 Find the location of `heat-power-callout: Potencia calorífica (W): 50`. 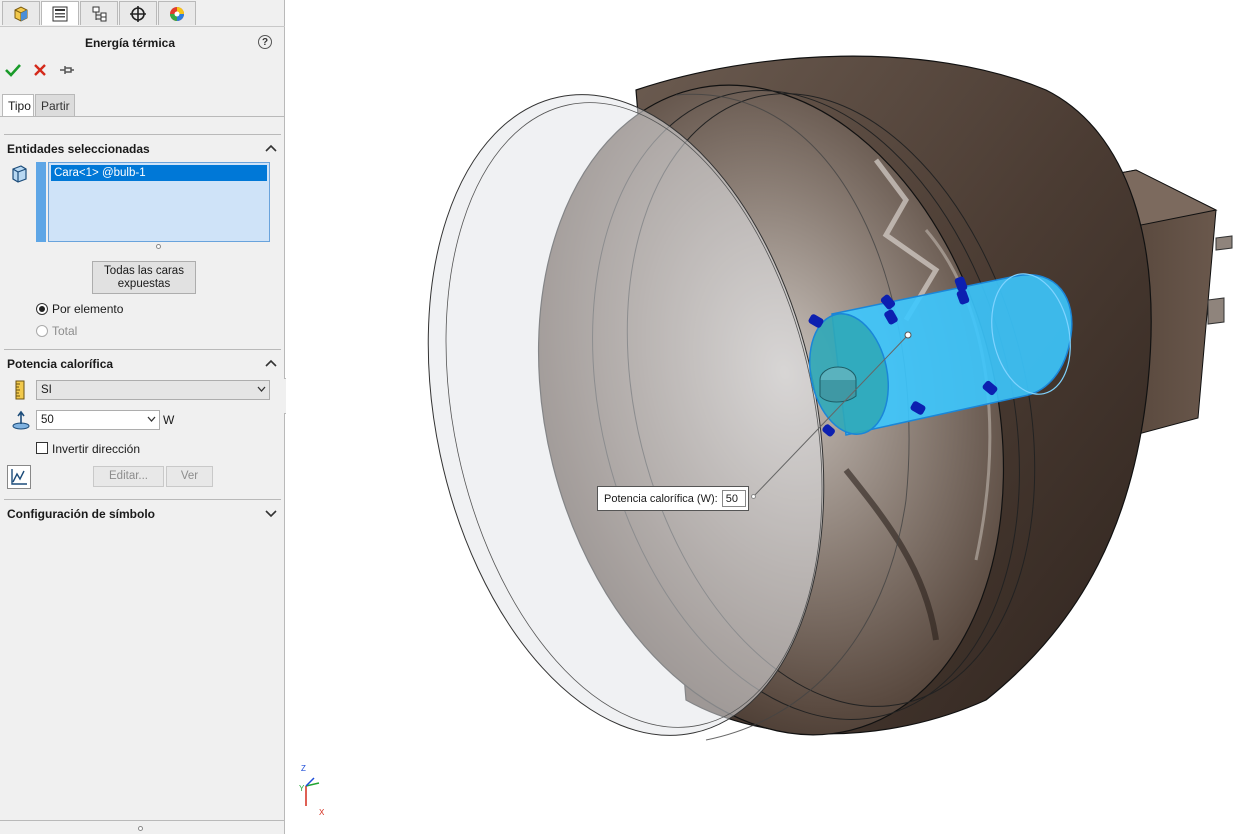

heat-power-callout: Potencia calorífica (W): 50 is located at coordinates (673, 498).